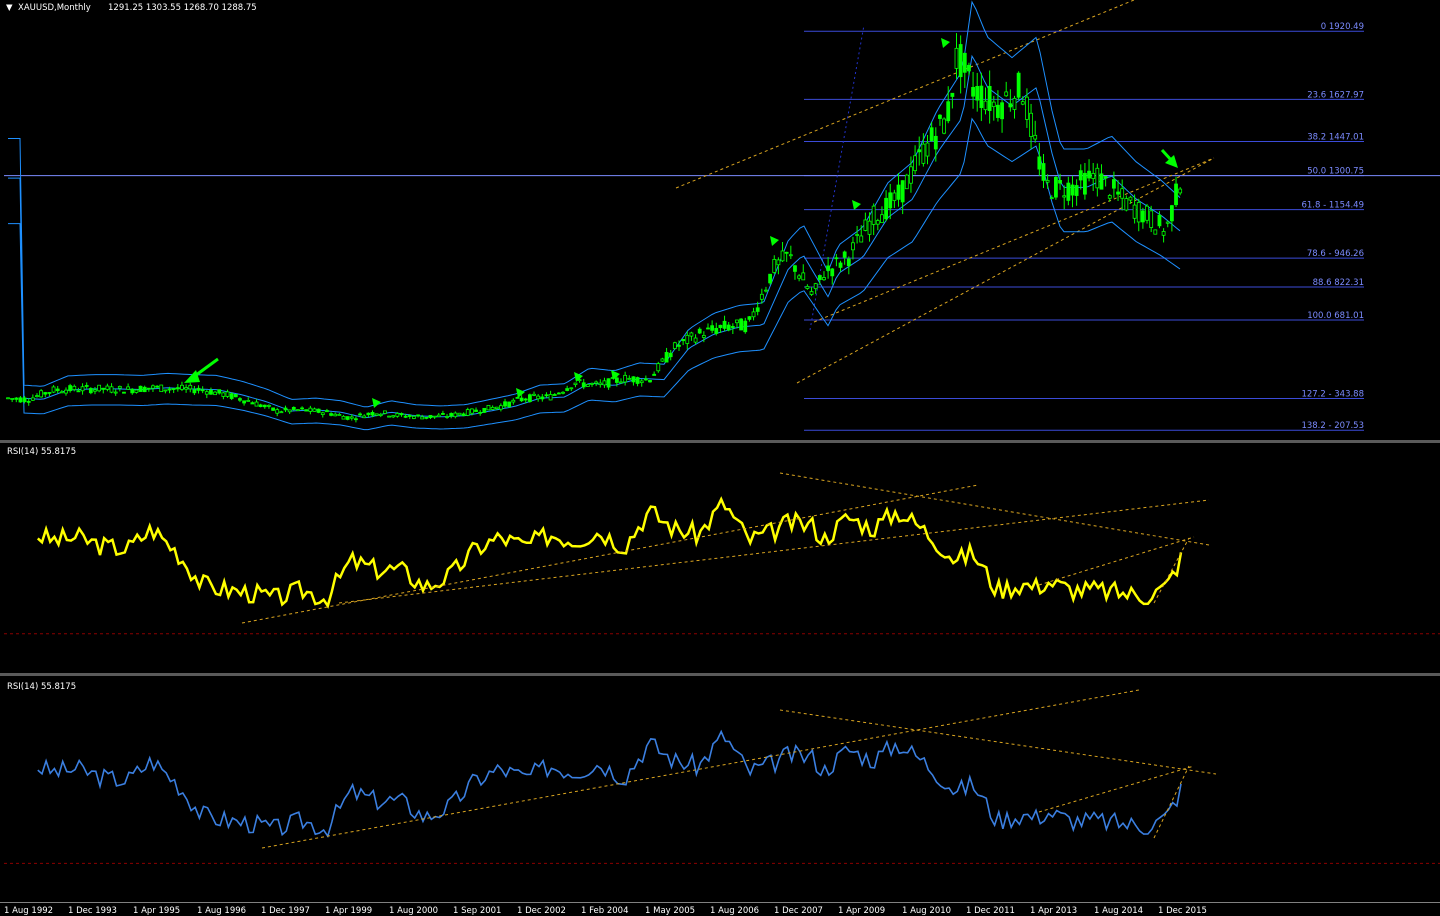  What do you see at coordinates (1332, 426) in the screenshot?
I see `fib-level-label: 138.2 - 207.53` at bounding box center [1332, 426].